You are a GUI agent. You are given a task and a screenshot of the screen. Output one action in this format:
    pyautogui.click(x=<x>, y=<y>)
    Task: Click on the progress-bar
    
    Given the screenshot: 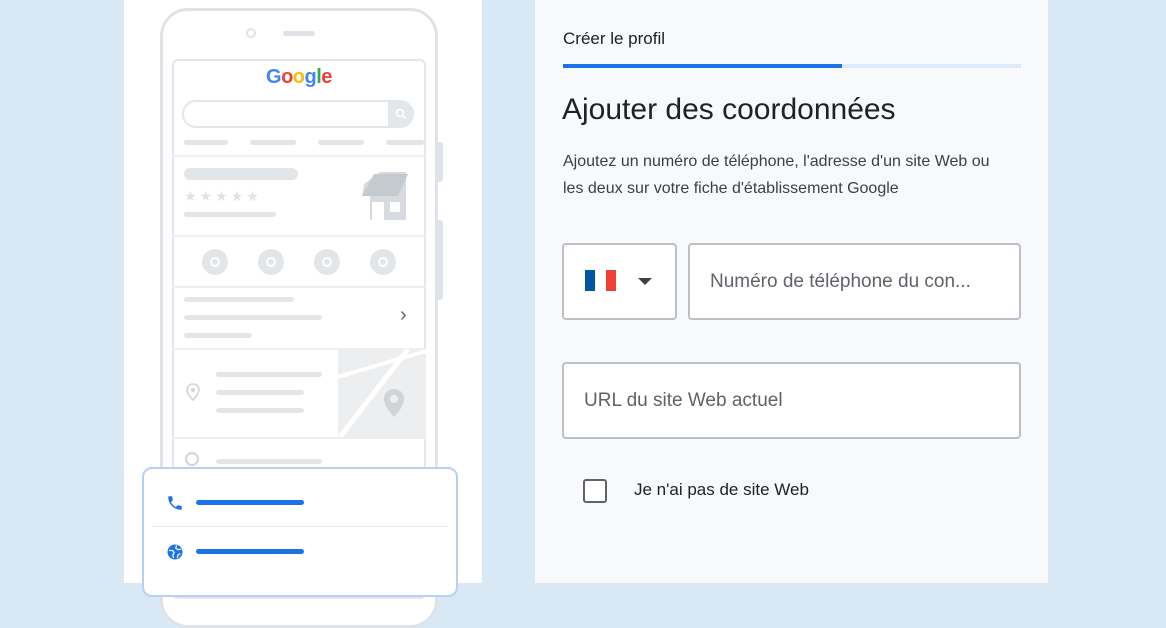 What is the action you would take?
    pyautogui.click(x=792, y=66)
    